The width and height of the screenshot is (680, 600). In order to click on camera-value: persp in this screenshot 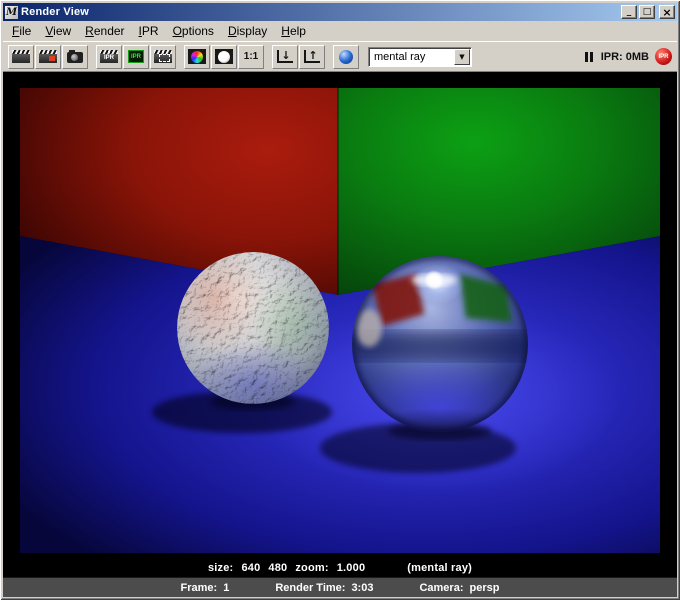, I will do `click(484, 587)`.